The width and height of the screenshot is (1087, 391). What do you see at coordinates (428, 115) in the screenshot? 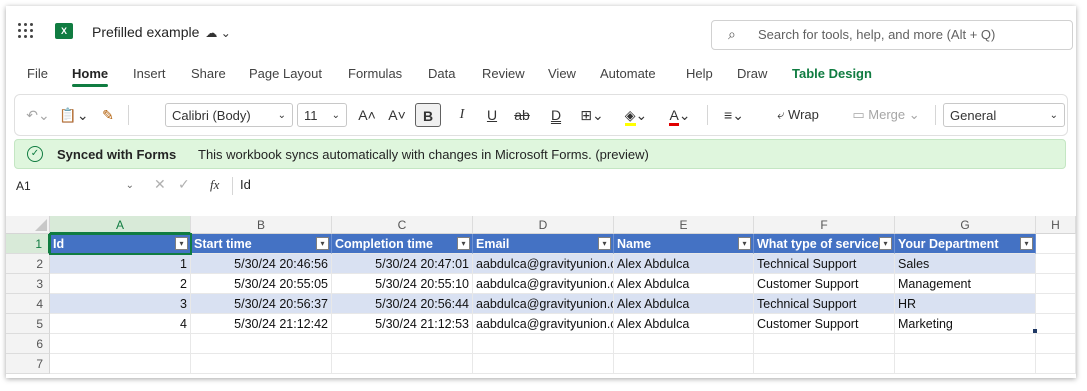
I see `bold-button: B` at bounding box center [428, 115].